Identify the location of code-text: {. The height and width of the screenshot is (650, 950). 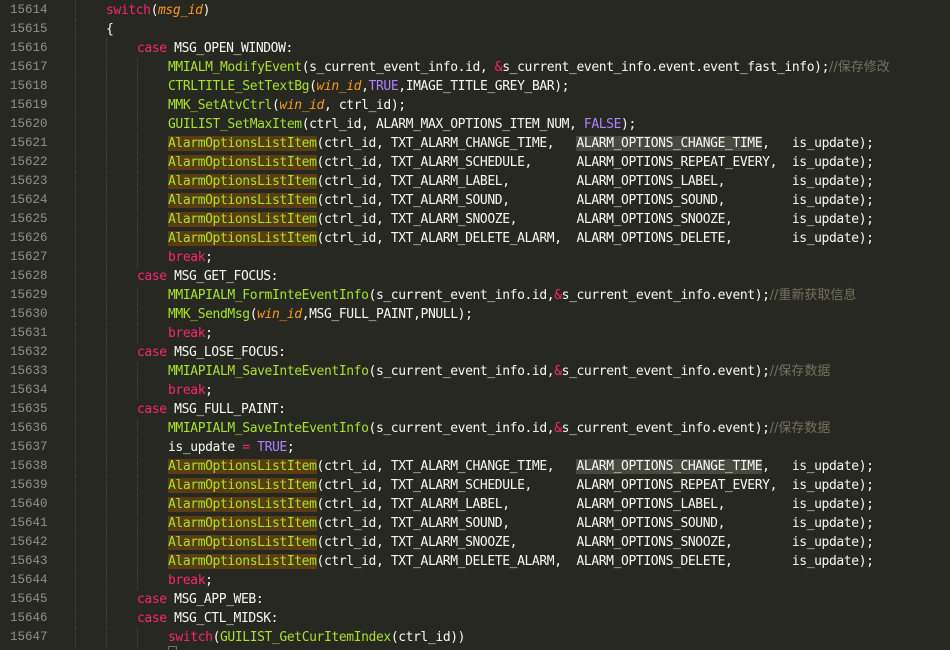
(110, 29).